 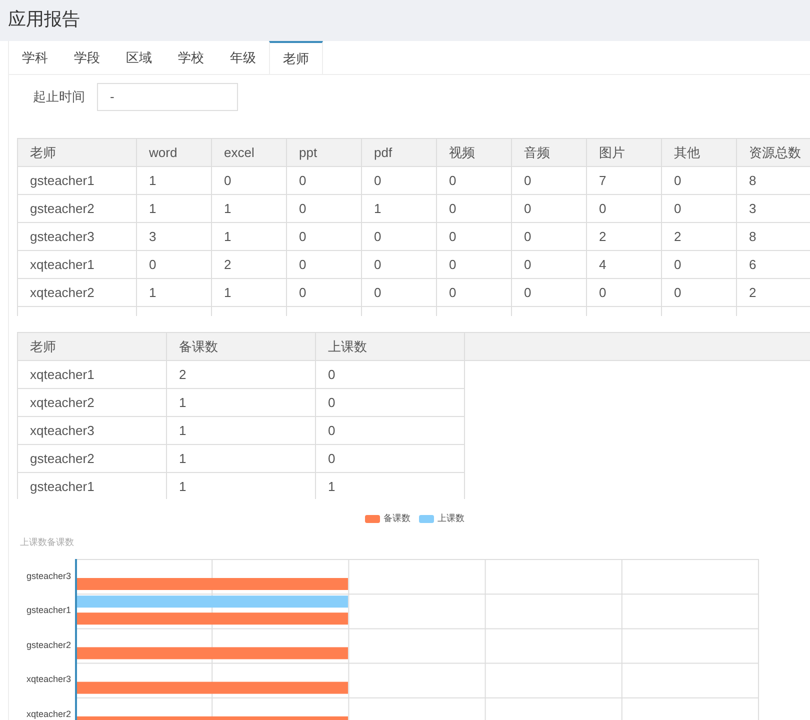 What do you see at coordinates (324, 152) in the screenshot?
I see `column-header: ppt` at bounding box center [324, 152].